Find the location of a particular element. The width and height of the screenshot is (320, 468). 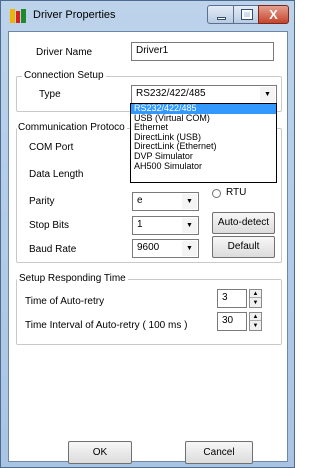

parity-label: Parity is located at coordinates (42, 201).